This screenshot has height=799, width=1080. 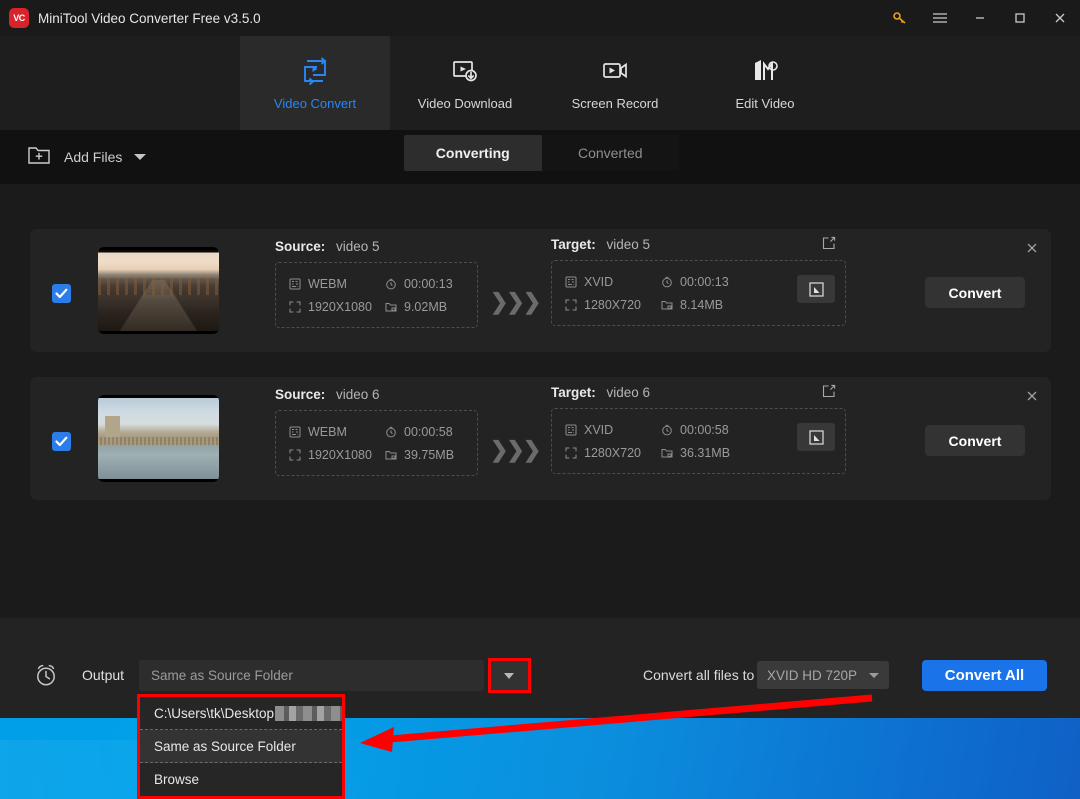 I want to click on source-row-1: WEBM 00:00:58, so click(x=376, y=431).